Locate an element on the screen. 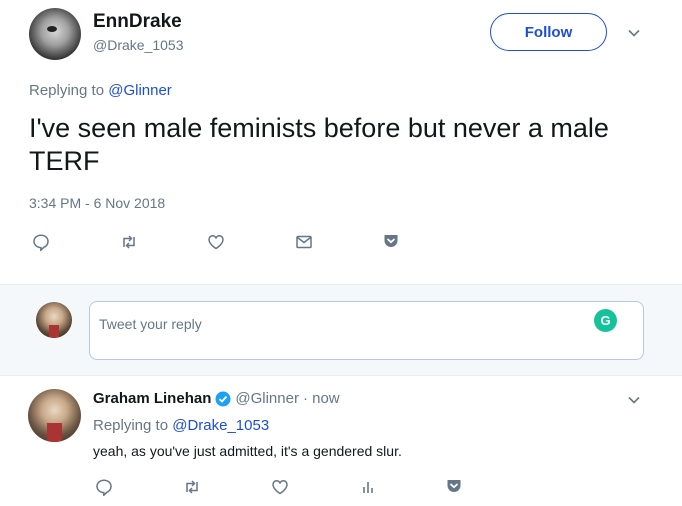 This screenshot has height=506, width=682. reply-input: Tweet your reply is located at coordinates (366, 330).